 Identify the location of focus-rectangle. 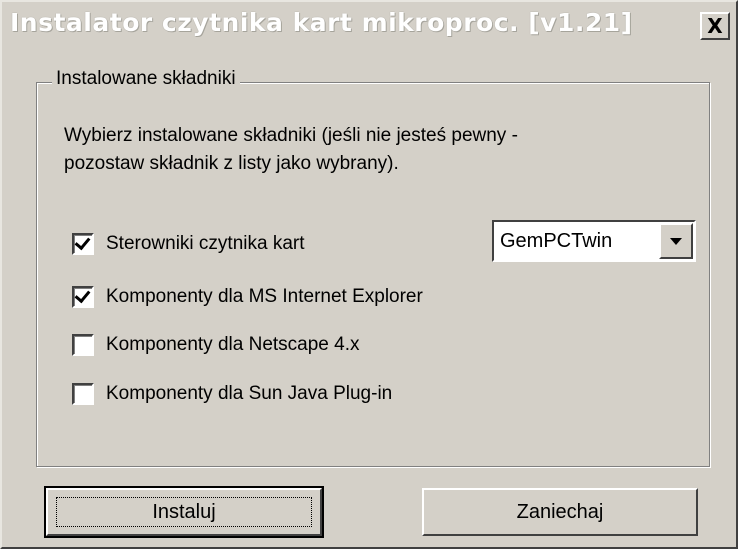
(184, 512).